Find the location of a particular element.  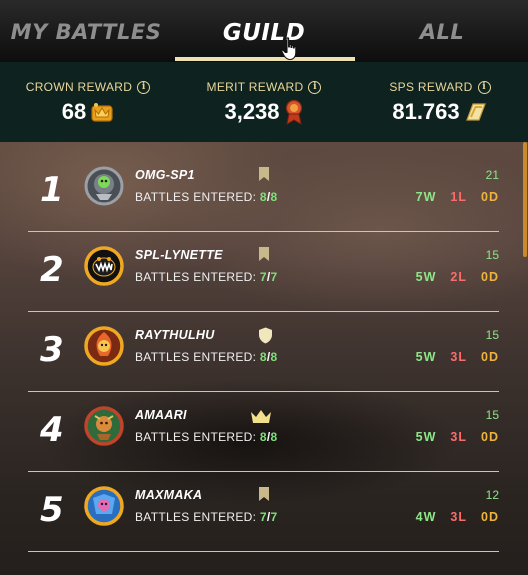

rank-number: 5 is located at coordinates (52, 510).